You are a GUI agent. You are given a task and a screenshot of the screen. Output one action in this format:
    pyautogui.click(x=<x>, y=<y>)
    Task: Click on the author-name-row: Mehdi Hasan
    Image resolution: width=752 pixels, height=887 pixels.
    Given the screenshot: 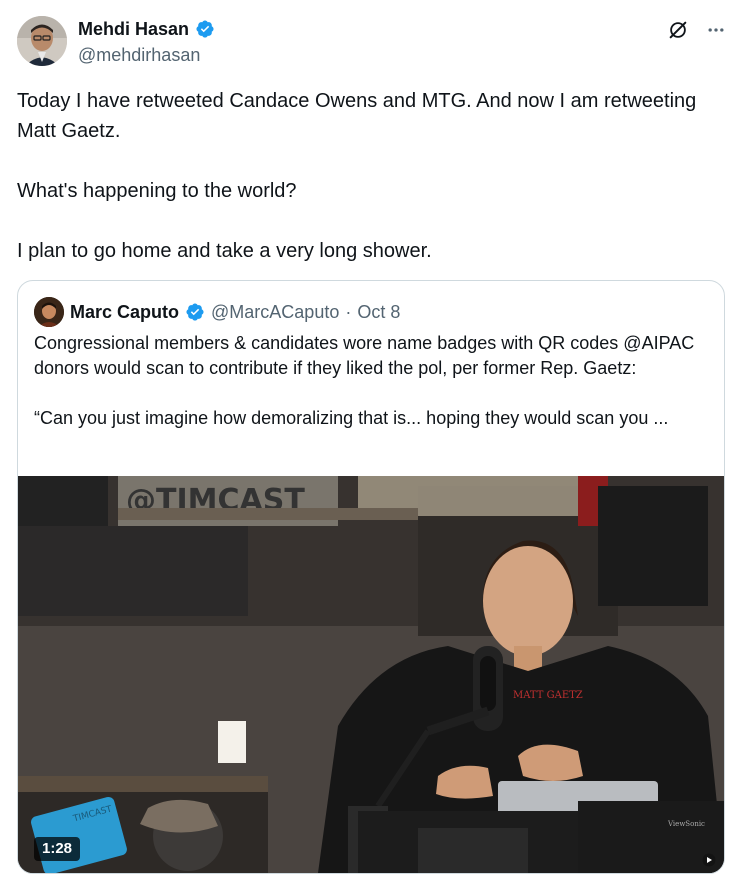 What is the action you would take?
    pyautogui.click(x=146, y=29)
    